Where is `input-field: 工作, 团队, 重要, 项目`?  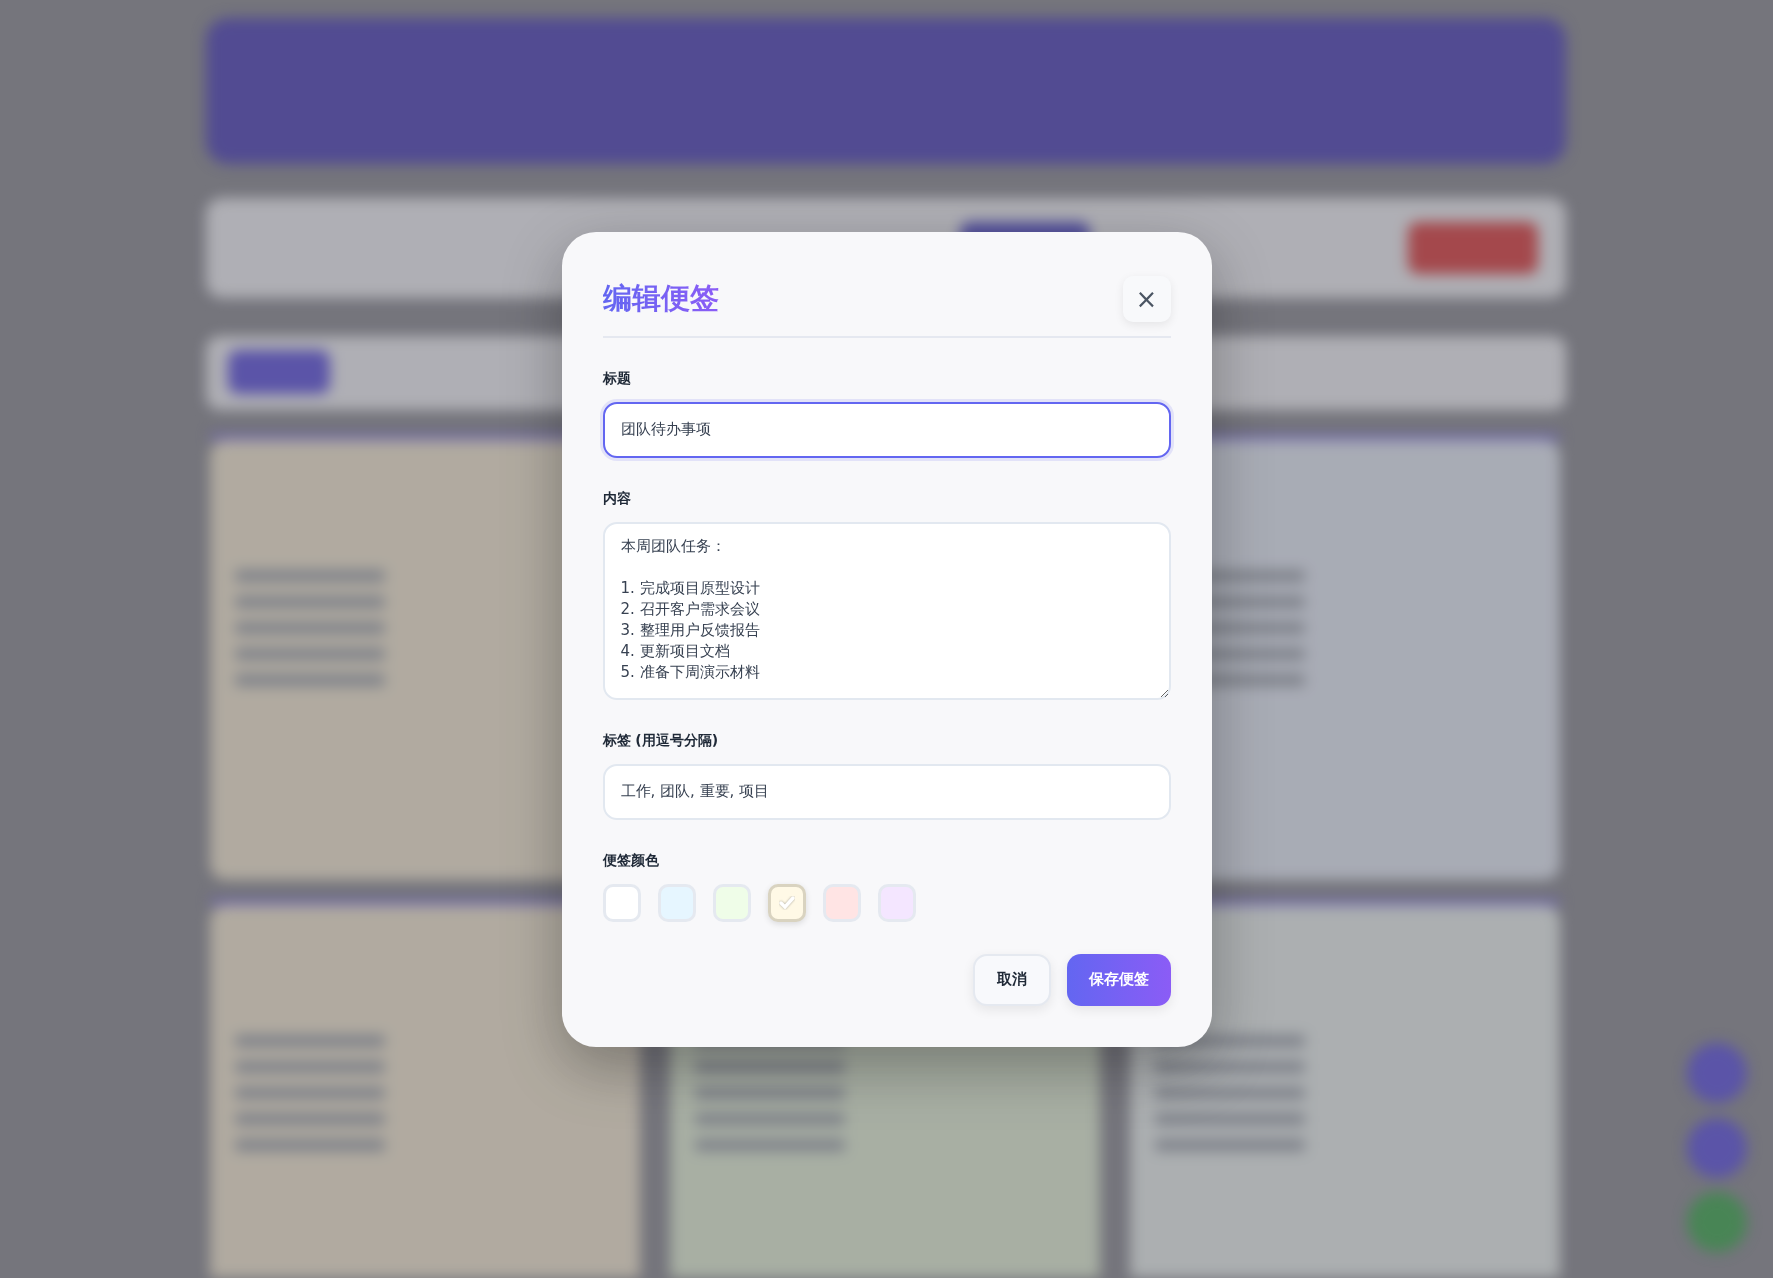
input-field: 工作, 团队, 重要, 项目 is located at coordinates (886, 791).